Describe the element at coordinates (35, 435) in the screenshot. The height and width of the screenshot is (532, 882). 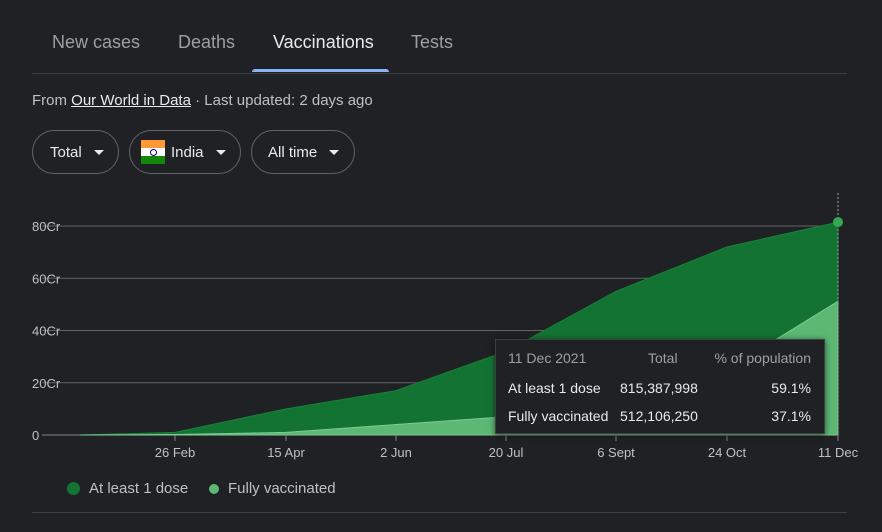
I see `y-tick-label: 0` at that location.